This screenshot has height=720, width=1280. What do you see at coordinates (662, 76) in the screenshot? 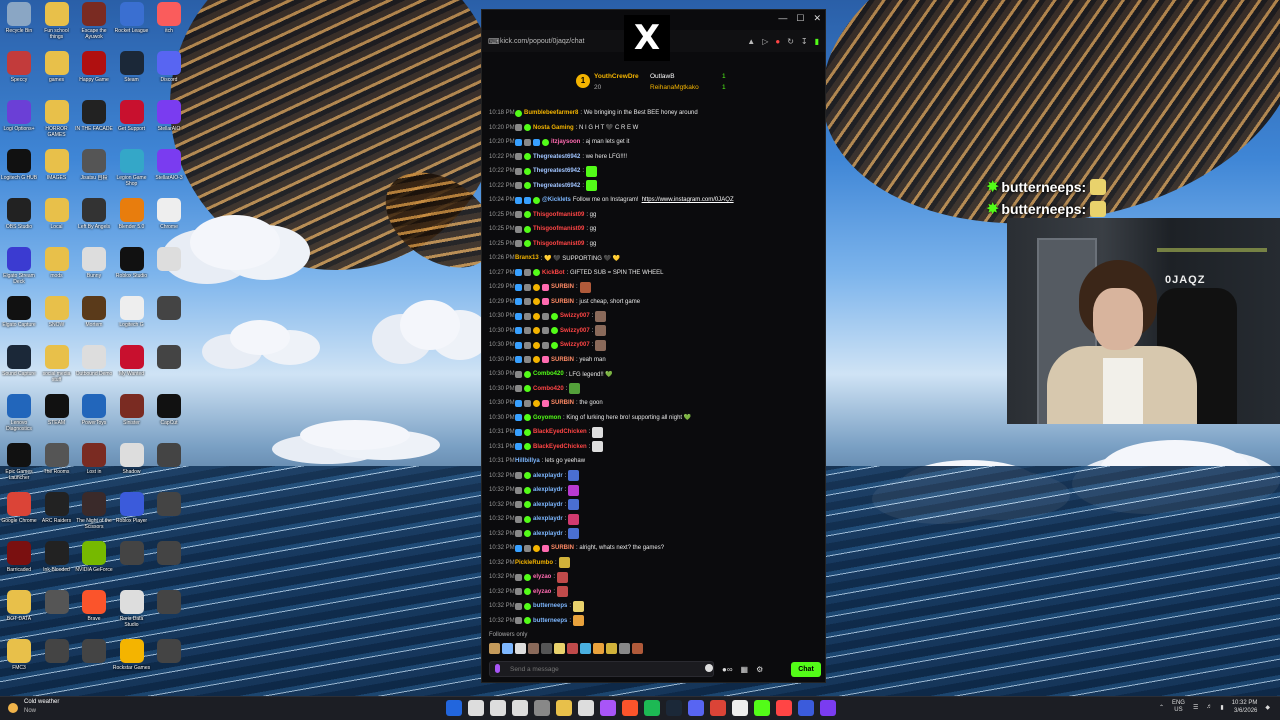
I see `leaderboard-user-2: OutlawB` at bounding box center [662, 76].